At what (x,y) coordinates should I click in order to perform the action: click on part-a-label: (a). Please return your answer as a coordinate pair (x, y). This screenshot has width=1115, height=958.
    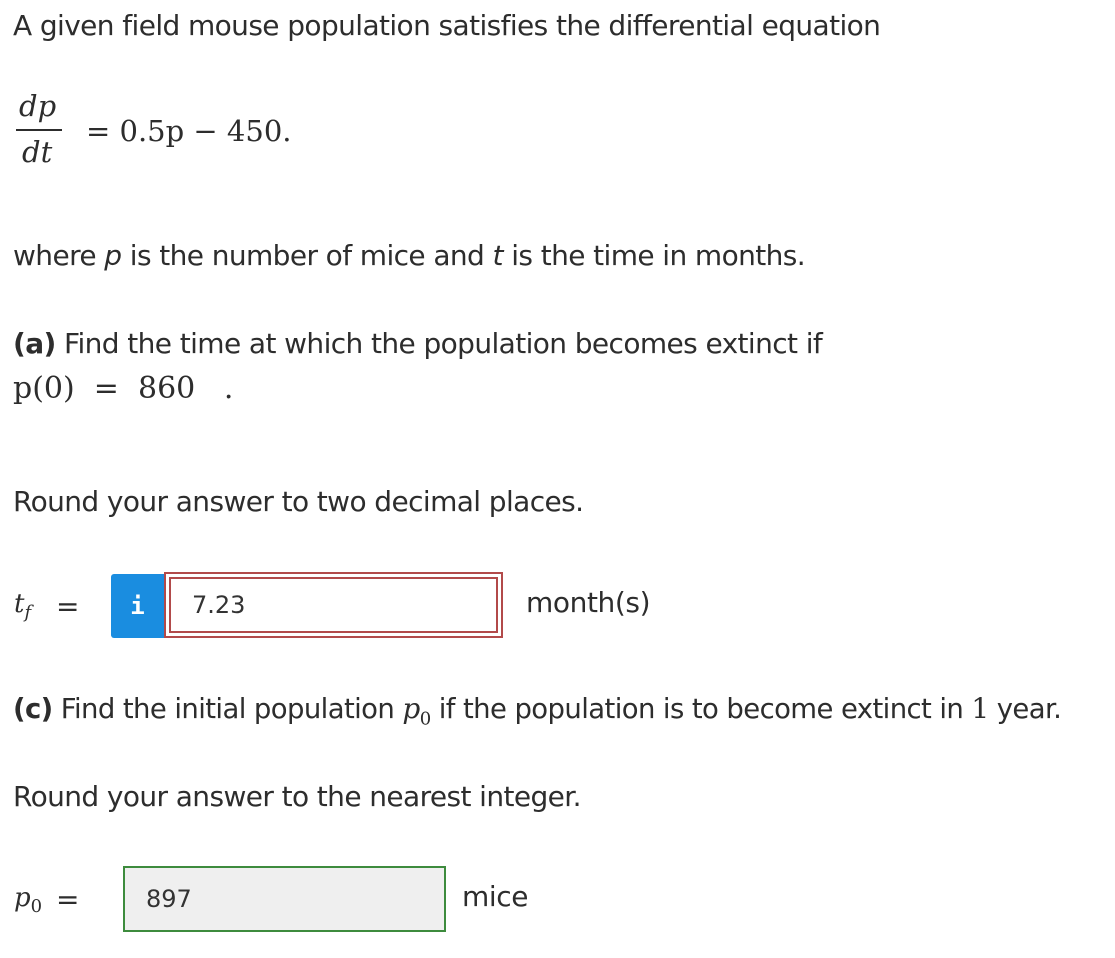
    Looking at the image, I should click on (34, 343).